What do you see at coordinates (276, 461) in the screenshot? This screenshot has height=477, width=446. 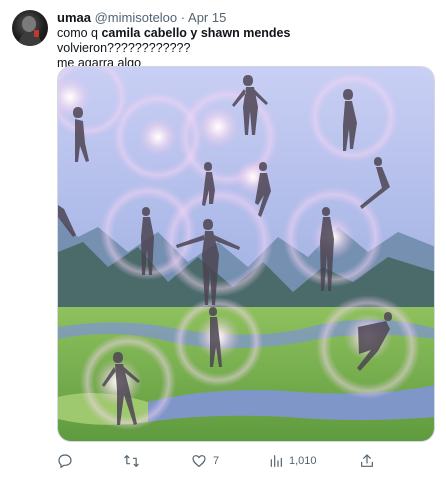 I see `views-icon` at bounding box center [276, 461].